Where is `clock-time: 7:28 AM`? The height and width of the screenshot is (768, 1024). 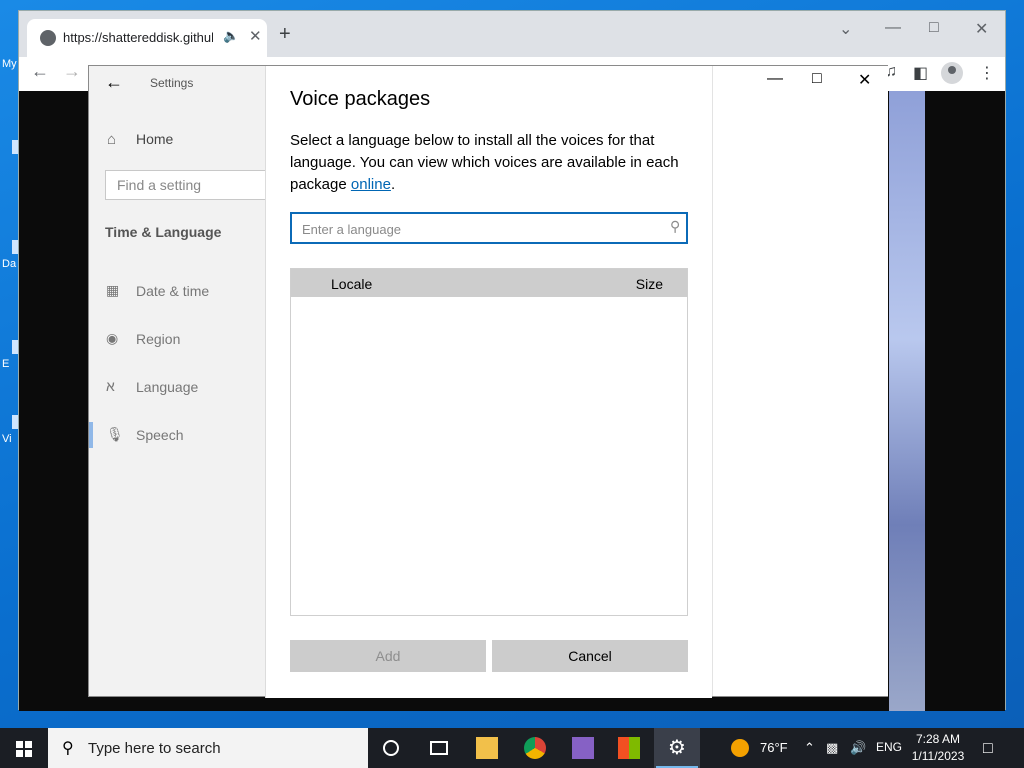
clock-time: 7:28 AM is located at coordinates (938, 739).